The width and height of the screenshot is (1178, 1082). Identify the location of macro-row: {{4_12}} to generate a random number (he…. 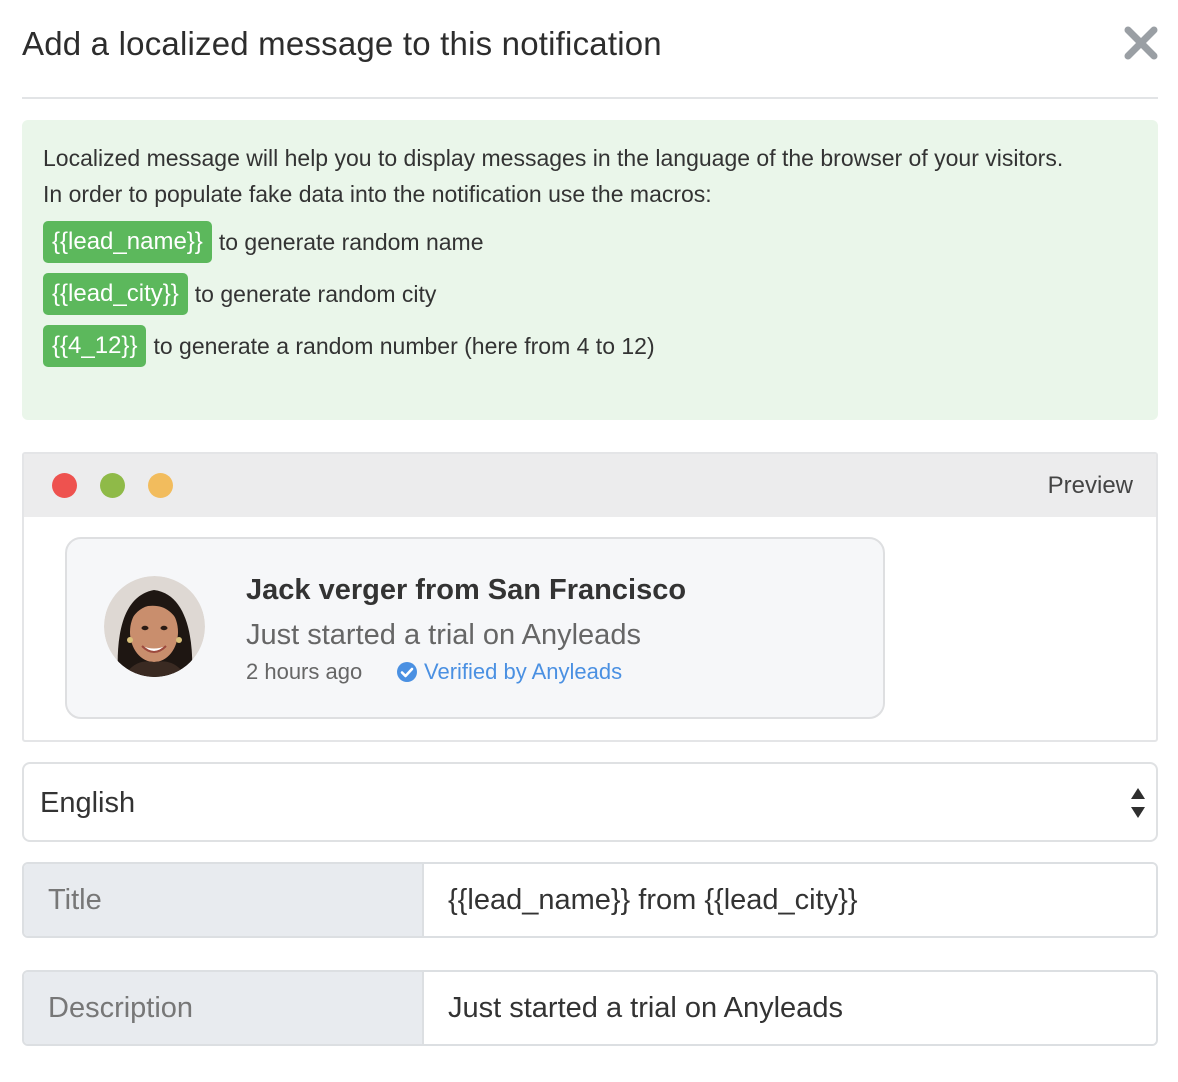
(590, 346).